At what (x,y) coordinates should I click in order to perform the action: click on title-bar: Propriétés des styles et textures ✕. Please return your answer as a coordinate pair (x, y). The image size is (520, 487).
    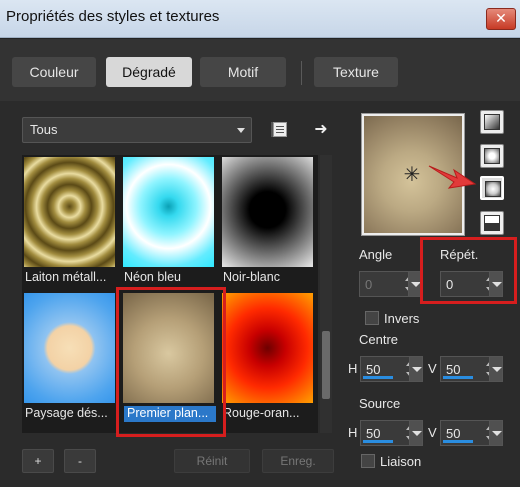
    Looking at the image, I should click on (260, 19).